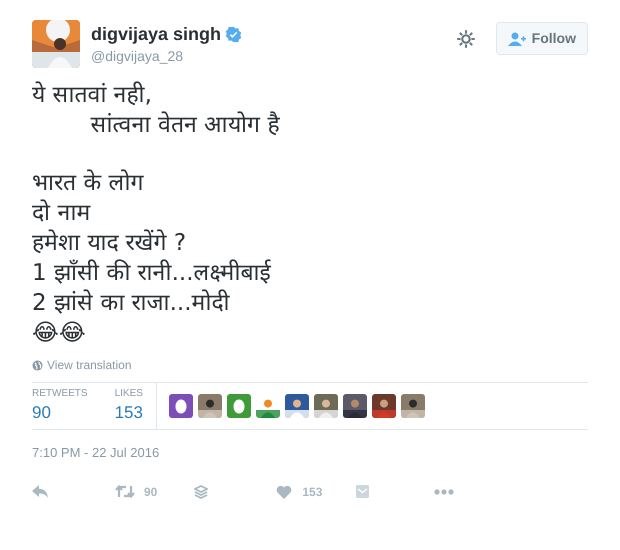  I want to click on user-name: digvijaya singh, so click(156, 34).